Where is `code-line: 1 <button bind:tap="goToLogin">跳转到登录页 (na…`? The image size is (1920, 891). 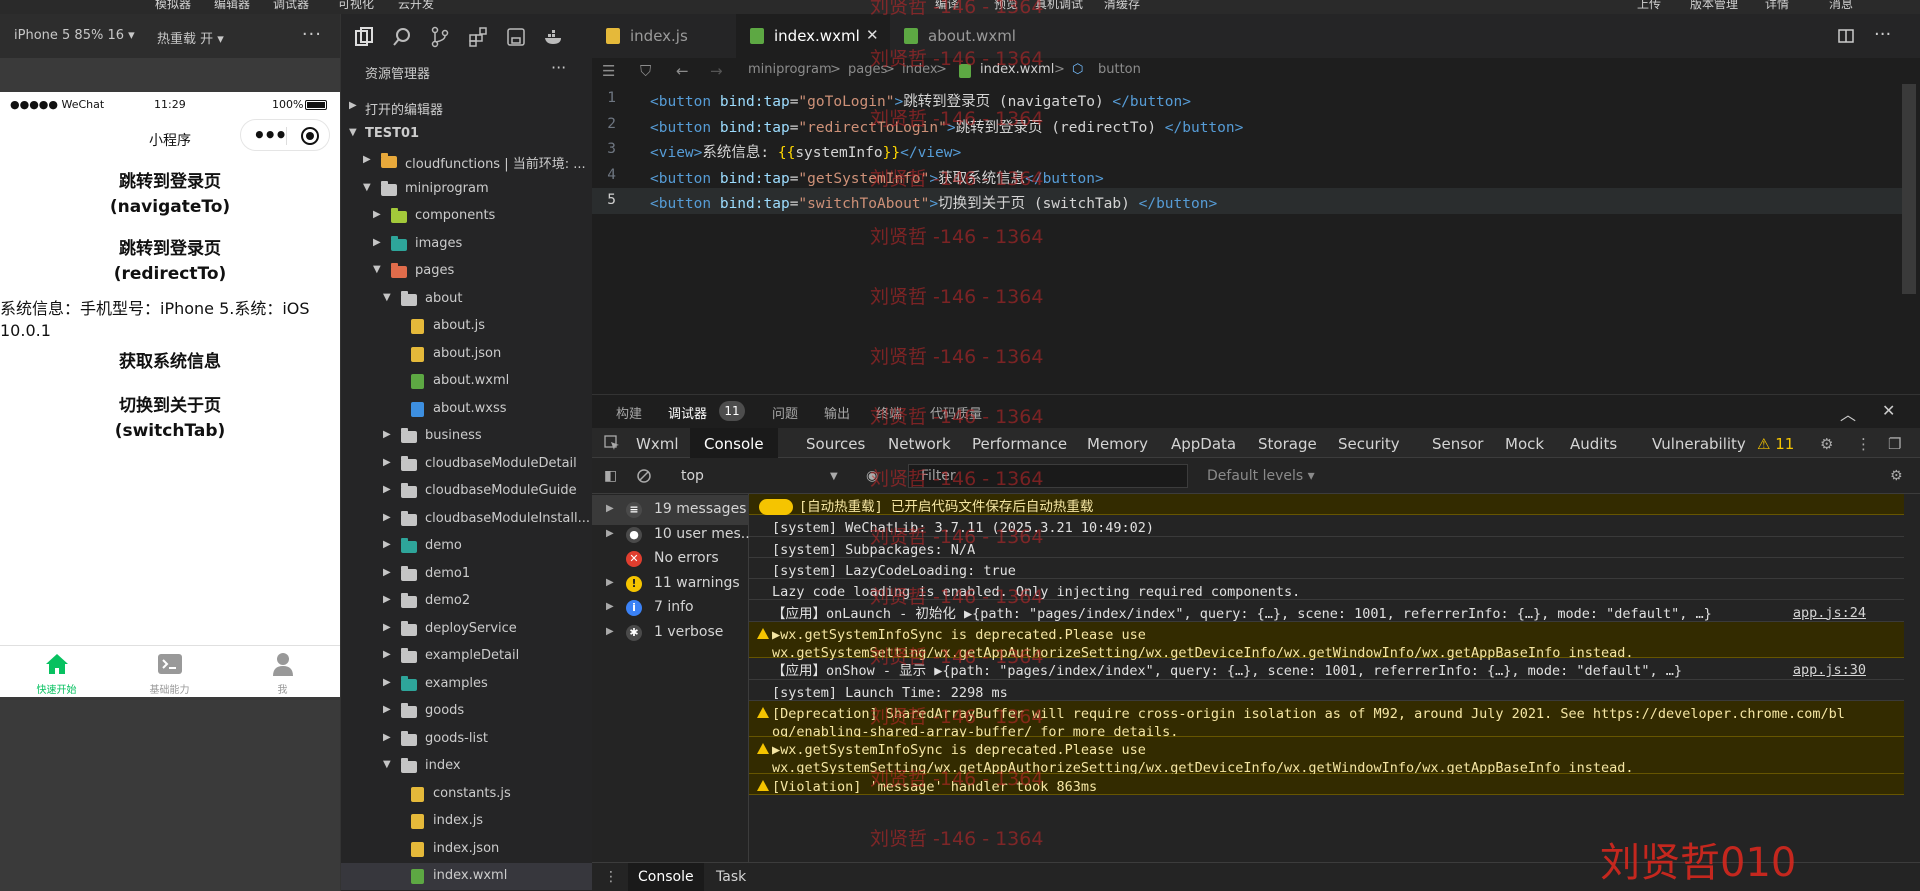
code-line: 1 <button bind:tap="goToLogin">跳转到登录页 (na… is located at coordinates (1247, 99).